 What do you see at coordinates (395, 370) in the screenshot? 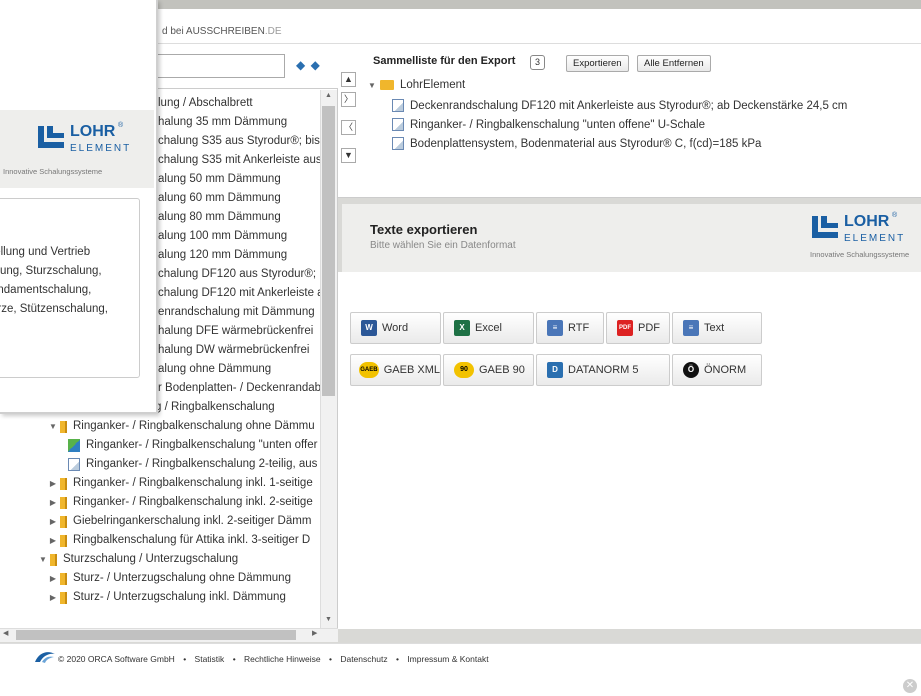
I see `gaeb-xml-format-button: GAEB GAEB XML` at bounding box center [395, 370].